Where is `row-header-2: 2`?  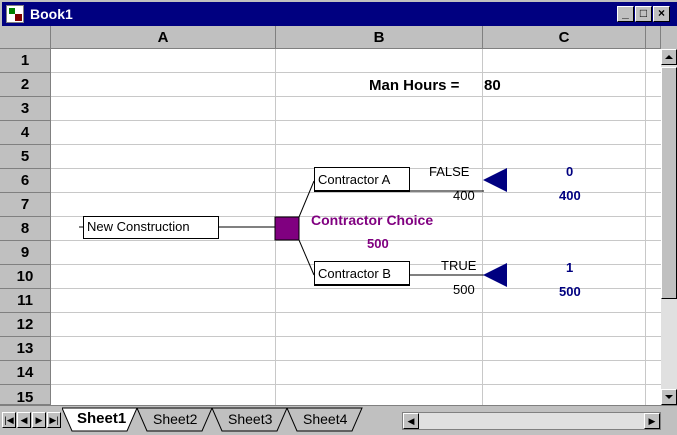
row-header-2: 2 is located at coordinates (25, 85).